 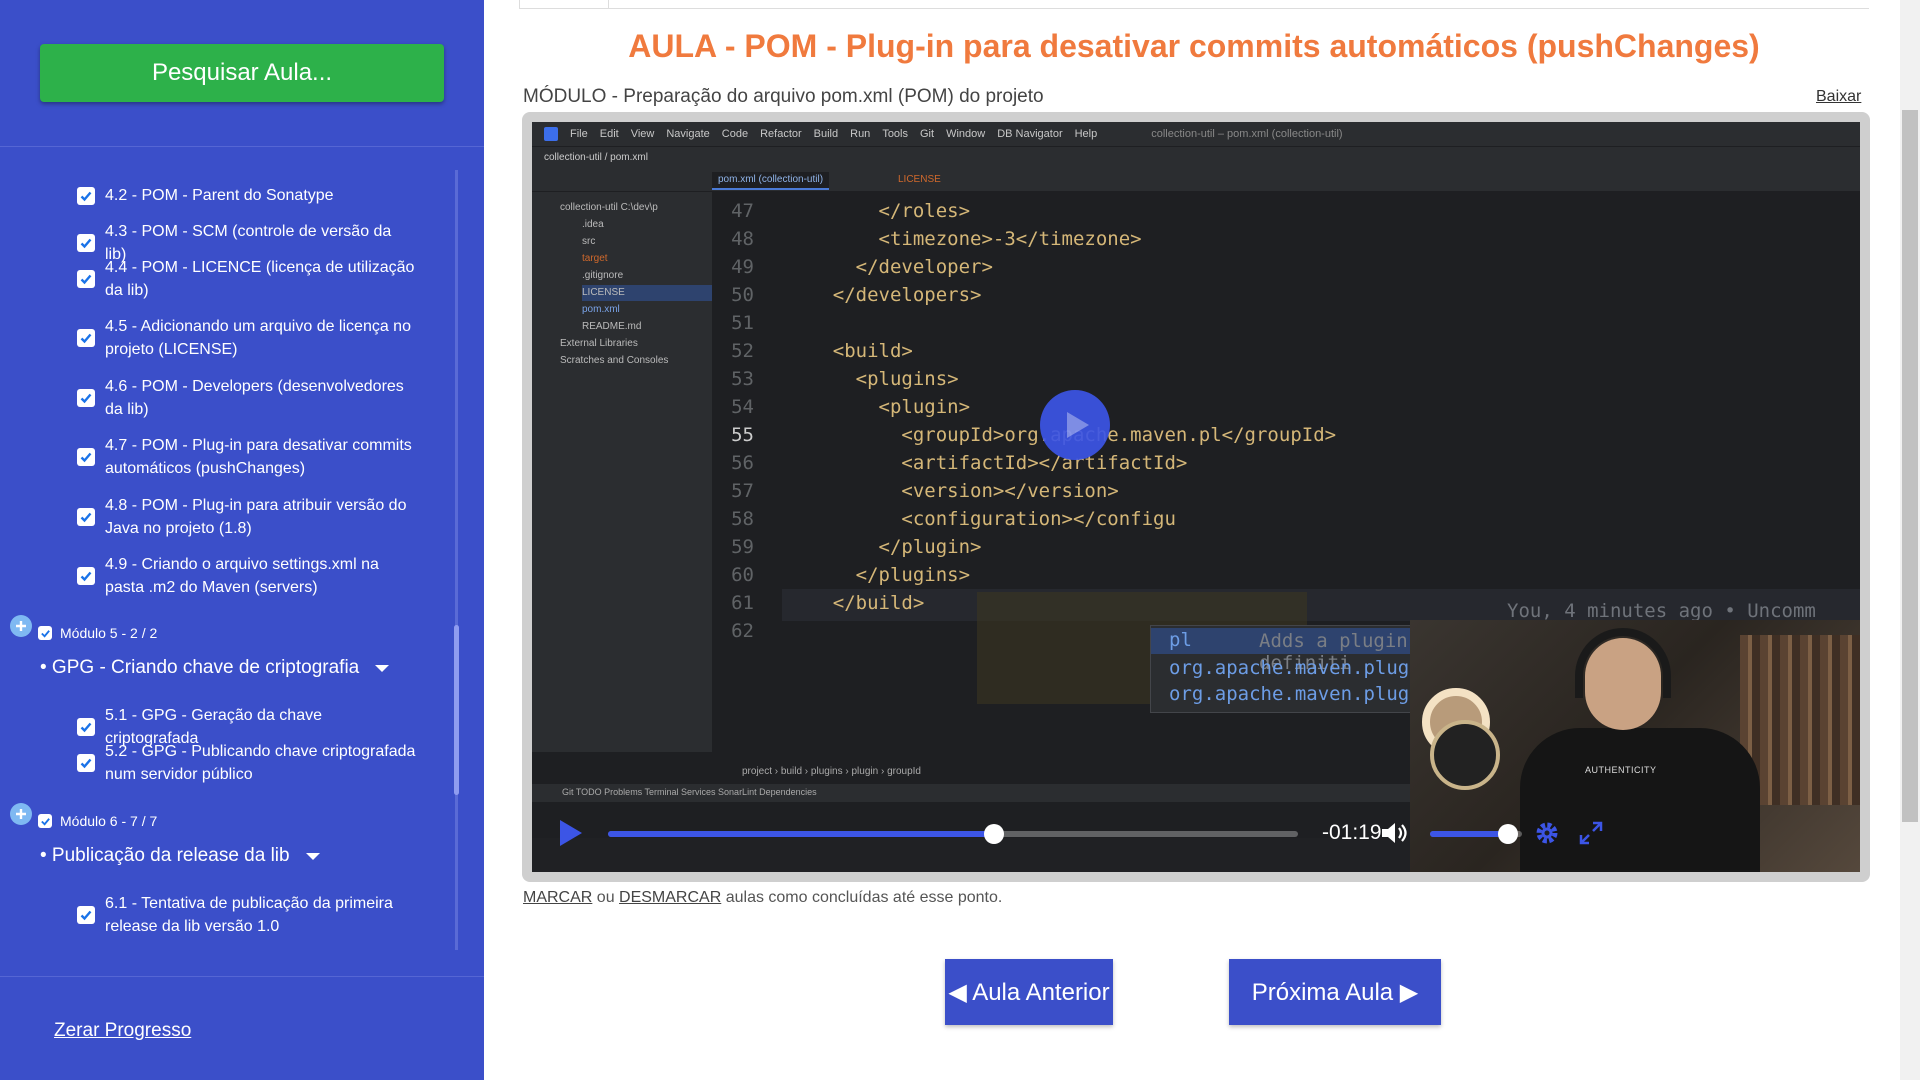 What do you see at coordinates (966, 134) in the screenshot?
I see `ide-menu-item: Window` at bounding box center [966, 134].